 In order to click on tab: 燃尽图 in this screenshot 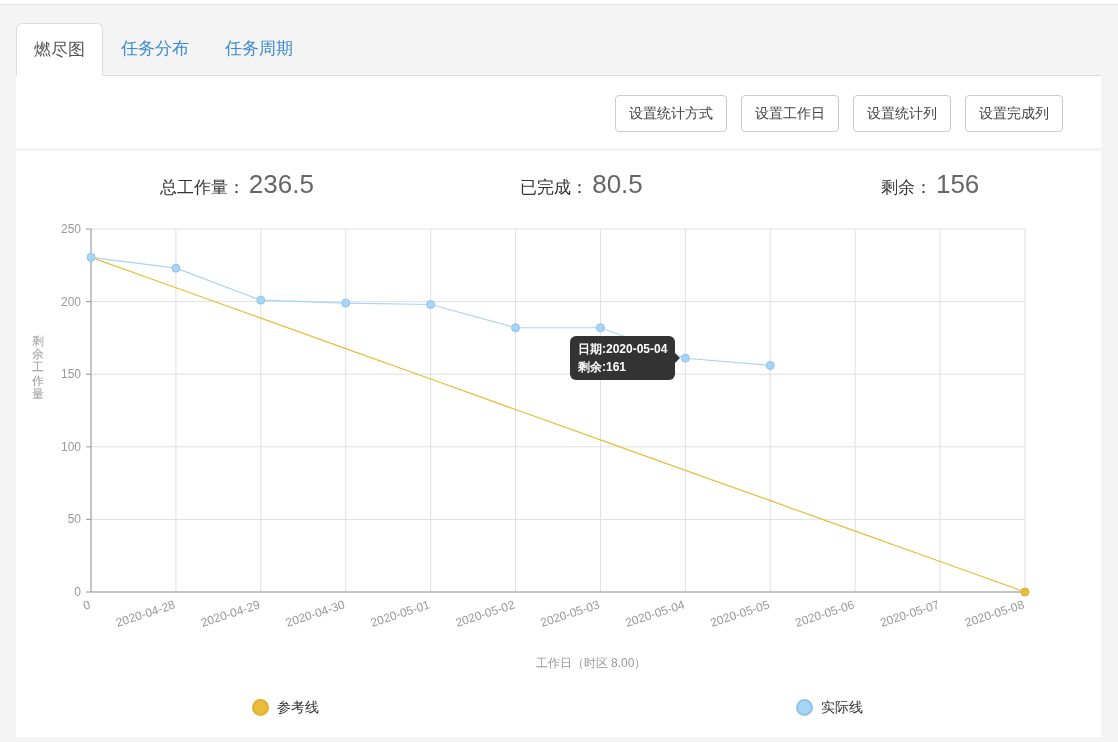, I will do `click(59, 49)`.